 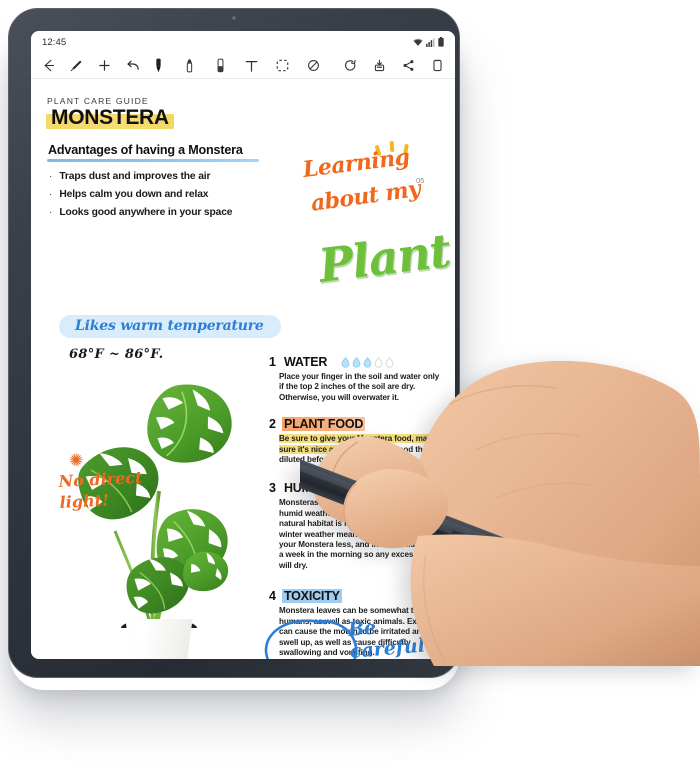 I want to click on wifi-icon, so click(x=418, y=42).